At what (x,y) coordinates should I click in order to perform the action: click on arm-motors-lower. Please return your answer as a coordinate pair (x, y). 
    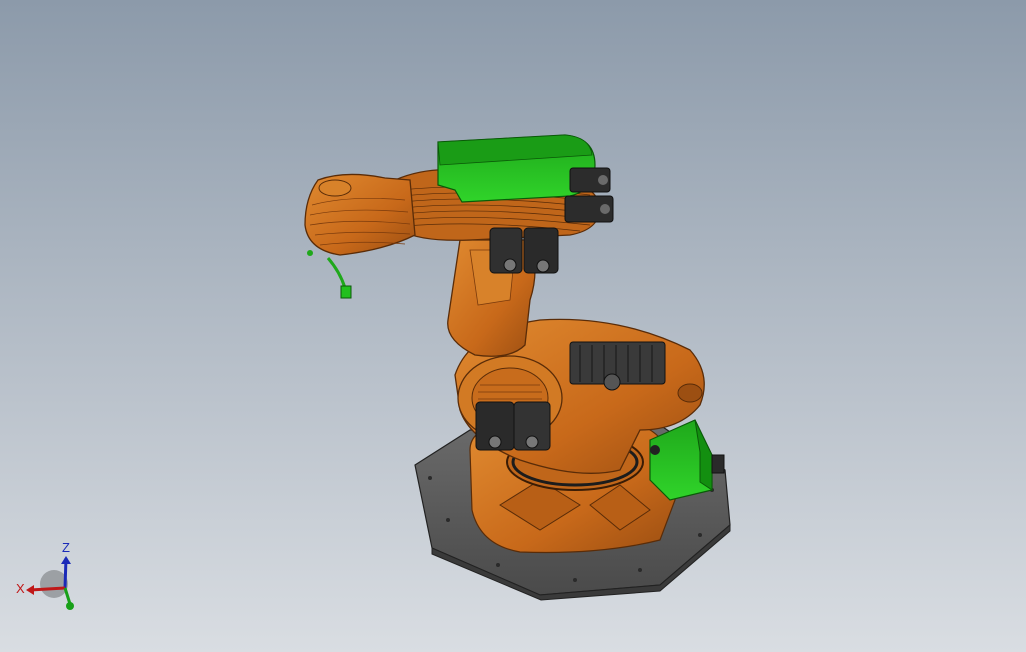
    Looking at the image, I should click on (524, 250).